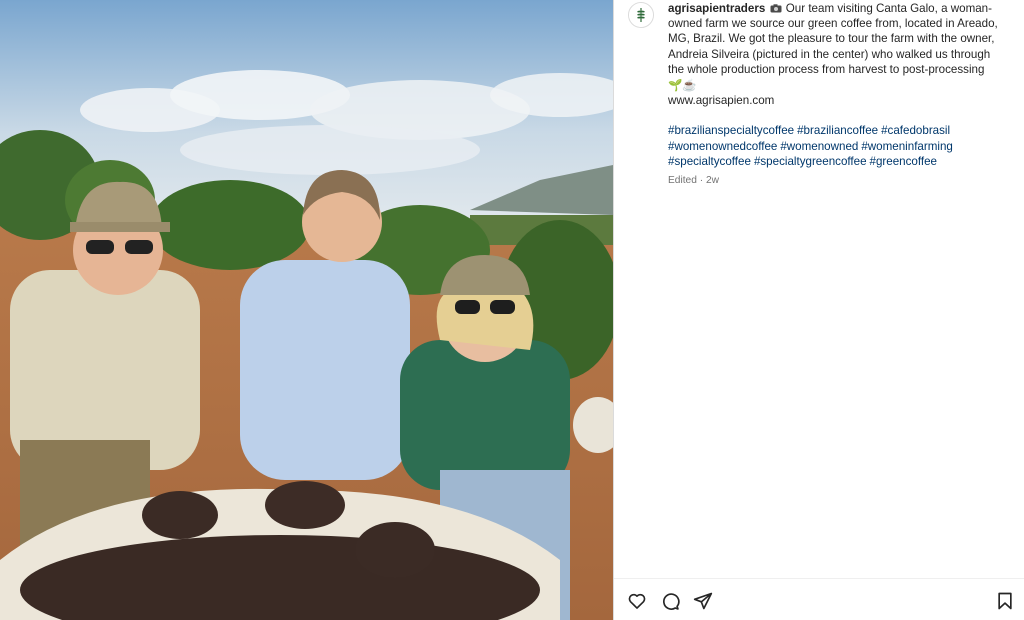 This screenshot has height=620, width=1024. Describe the element at coordinates (837, 130) in the screenshot. I see `hashtag: #braziliancoffee` at that location.